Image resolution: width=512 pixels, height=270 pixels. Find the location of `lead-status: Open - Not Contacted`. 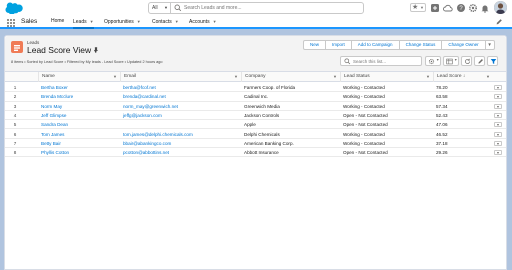

lead-status: Open - Not Contacted is located at coordinates (365, 115).